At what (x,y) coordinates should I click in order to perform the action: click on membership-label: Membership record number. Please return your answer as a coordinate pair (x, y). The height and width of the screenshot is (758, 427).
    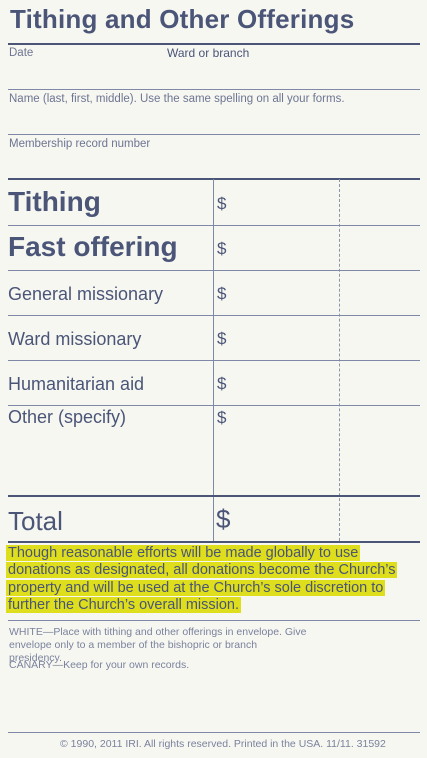
    Looking at the image, I should click on (80, 144).